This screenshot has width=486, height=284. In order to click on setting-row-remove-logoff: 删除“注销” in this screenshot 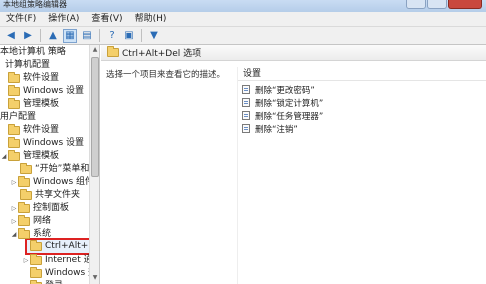, I will do `click(270, 128)`.